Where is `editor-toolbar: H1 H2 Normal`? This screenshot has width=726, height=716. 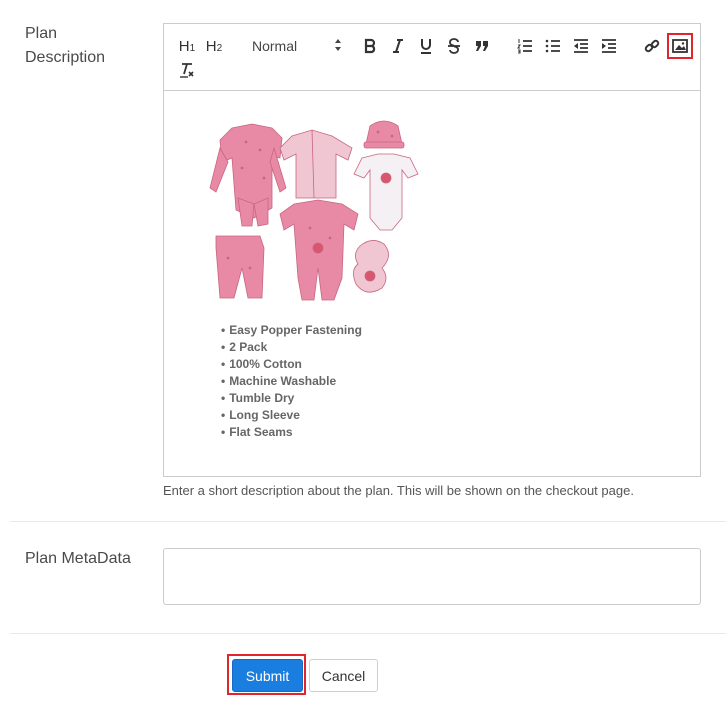
editor-toolbar: H1 H2 Normal is located at coordinates (432, 57).